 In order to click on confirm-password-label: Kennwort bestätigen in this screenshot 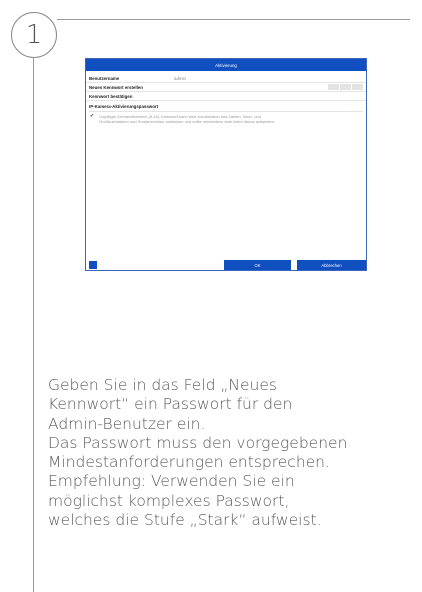, I will do `click(111, 96)`.